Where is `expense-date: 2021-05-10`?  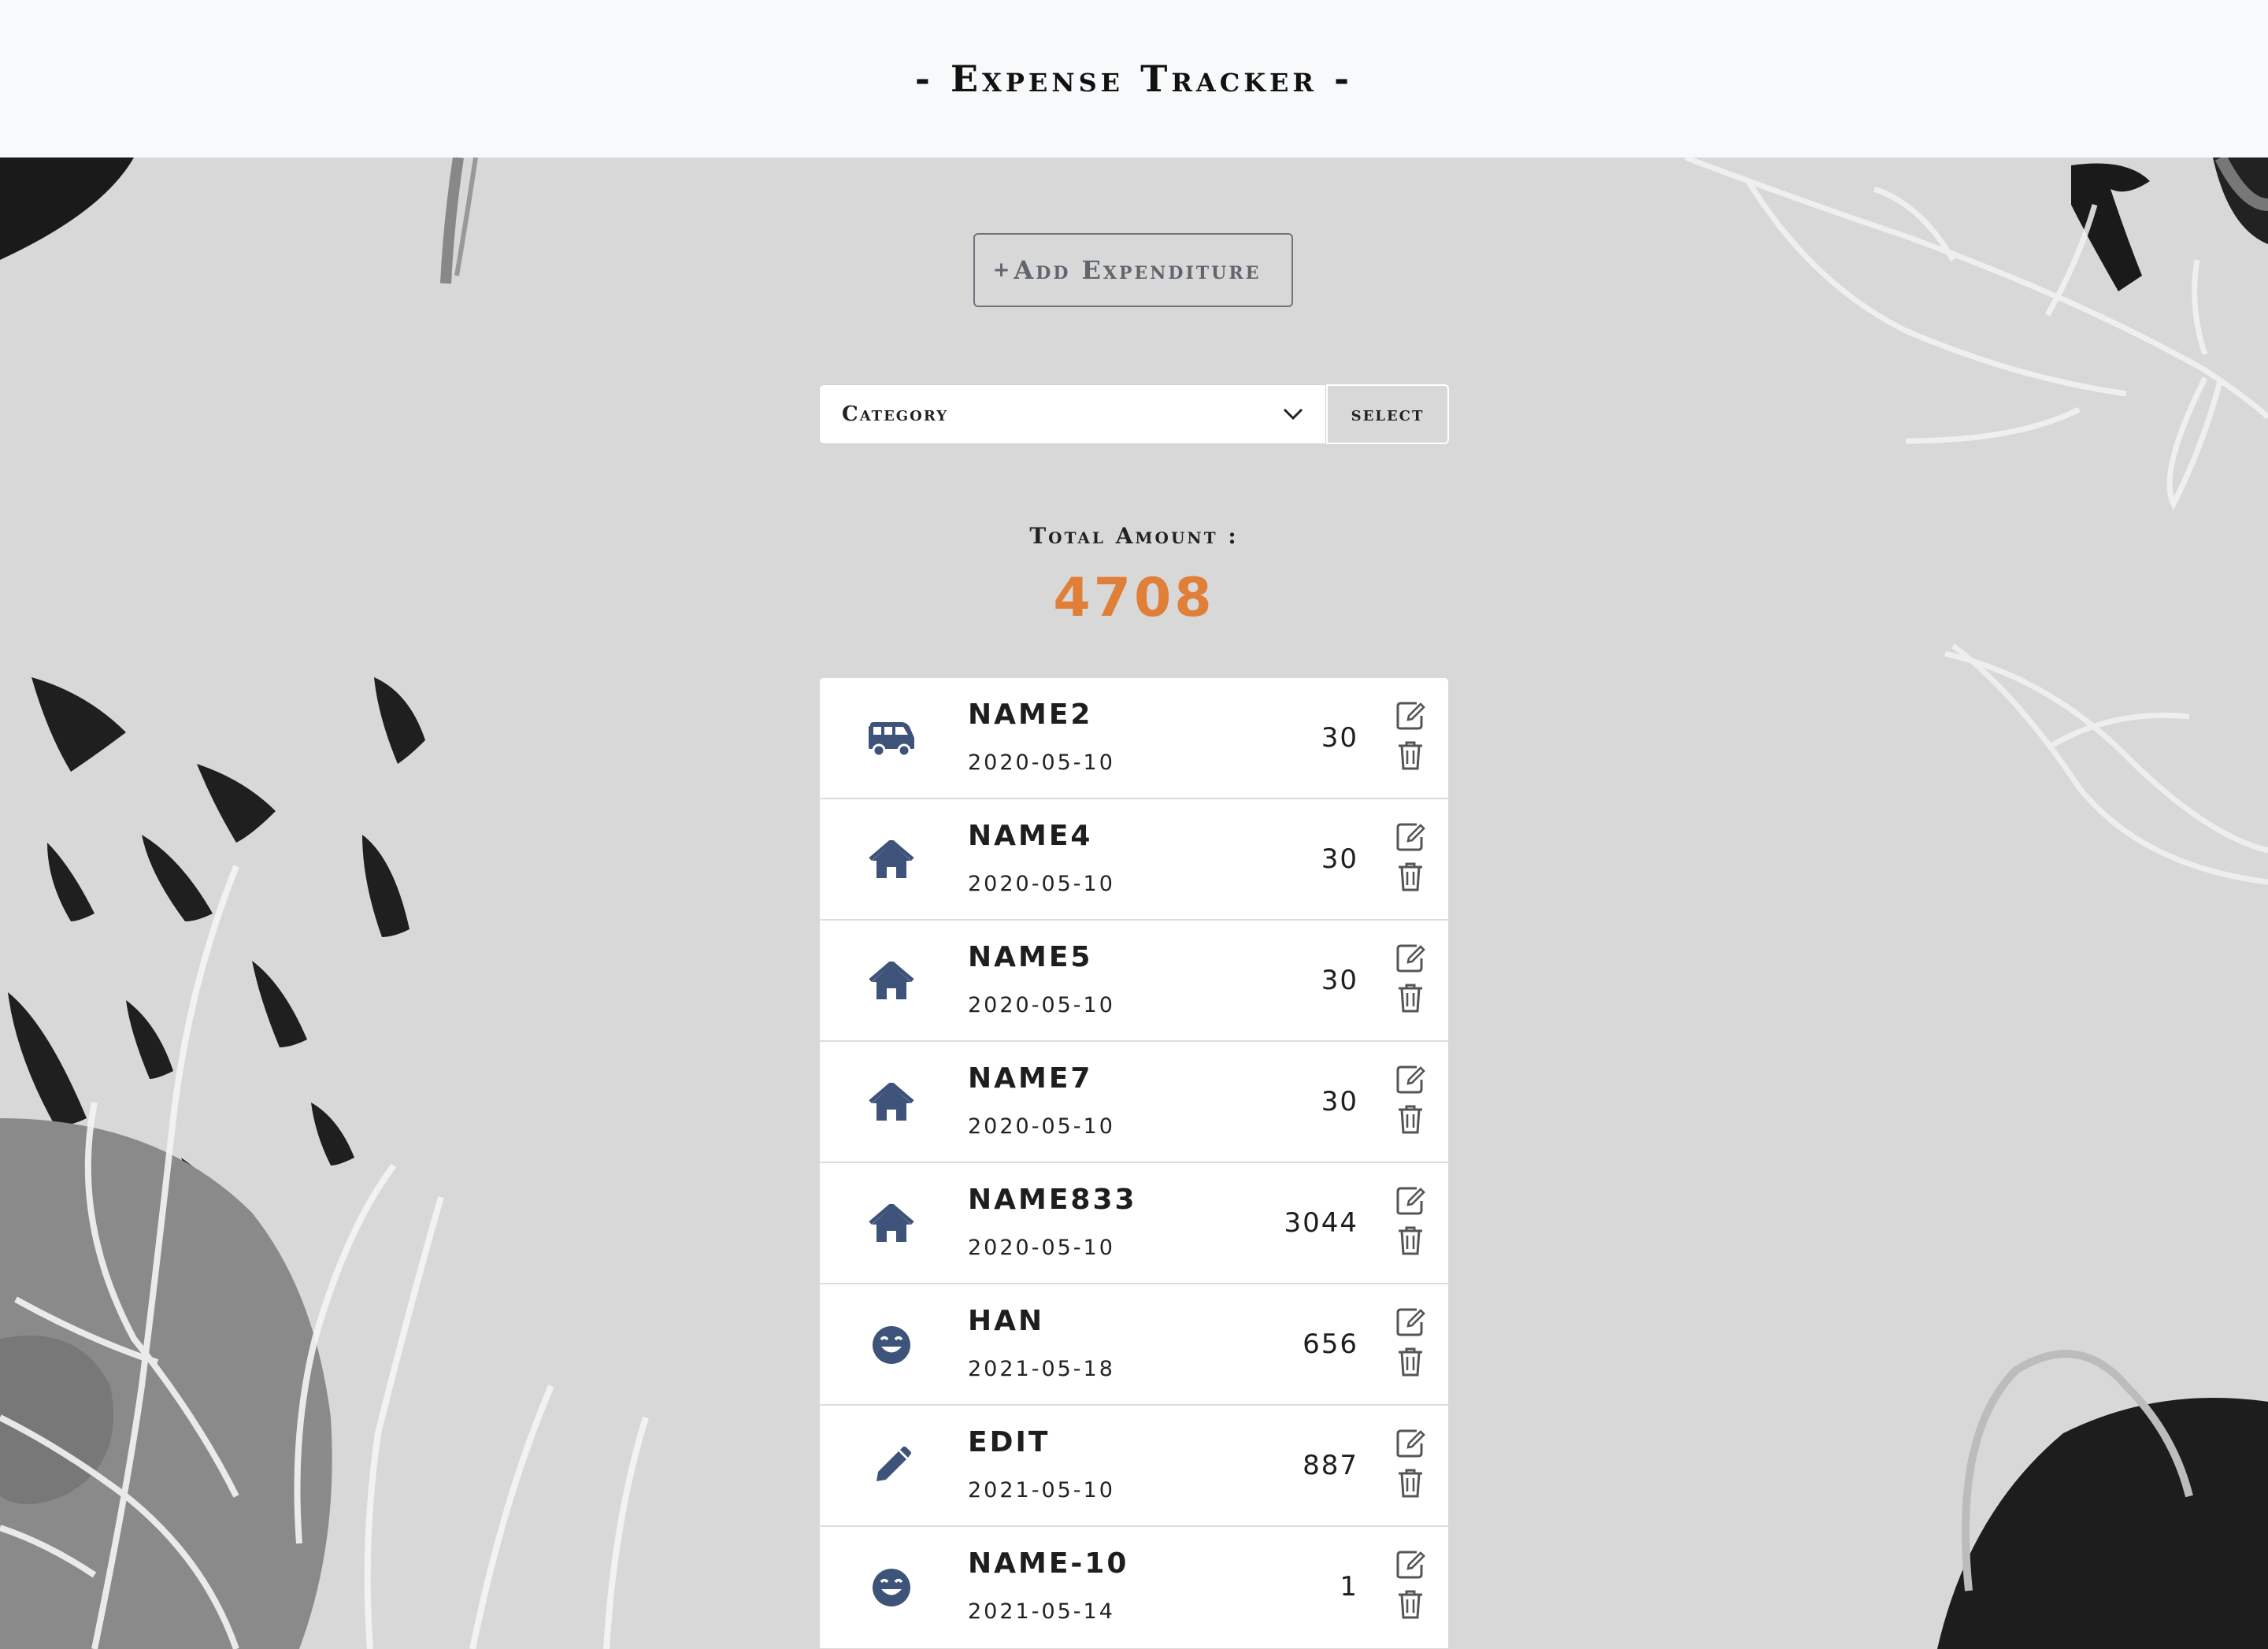
expense-date: 2021-05-10 is located at coordinates (1041, 1490).